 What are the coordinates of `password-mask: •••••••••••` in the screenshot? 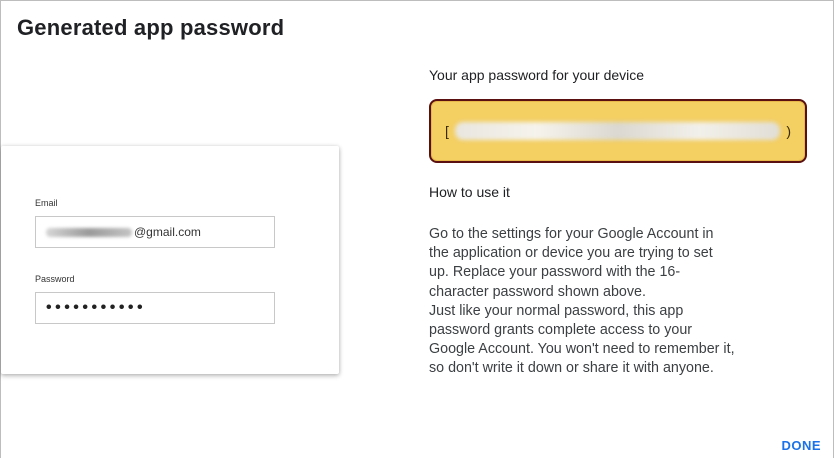 It's located at (96, 307).